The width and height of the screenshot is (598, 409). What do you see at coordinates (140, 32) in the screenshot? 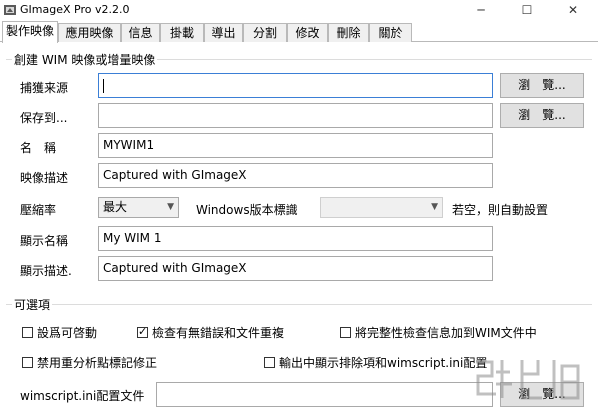
I see `tab-info: 信息` at bounding box center [140, 32].